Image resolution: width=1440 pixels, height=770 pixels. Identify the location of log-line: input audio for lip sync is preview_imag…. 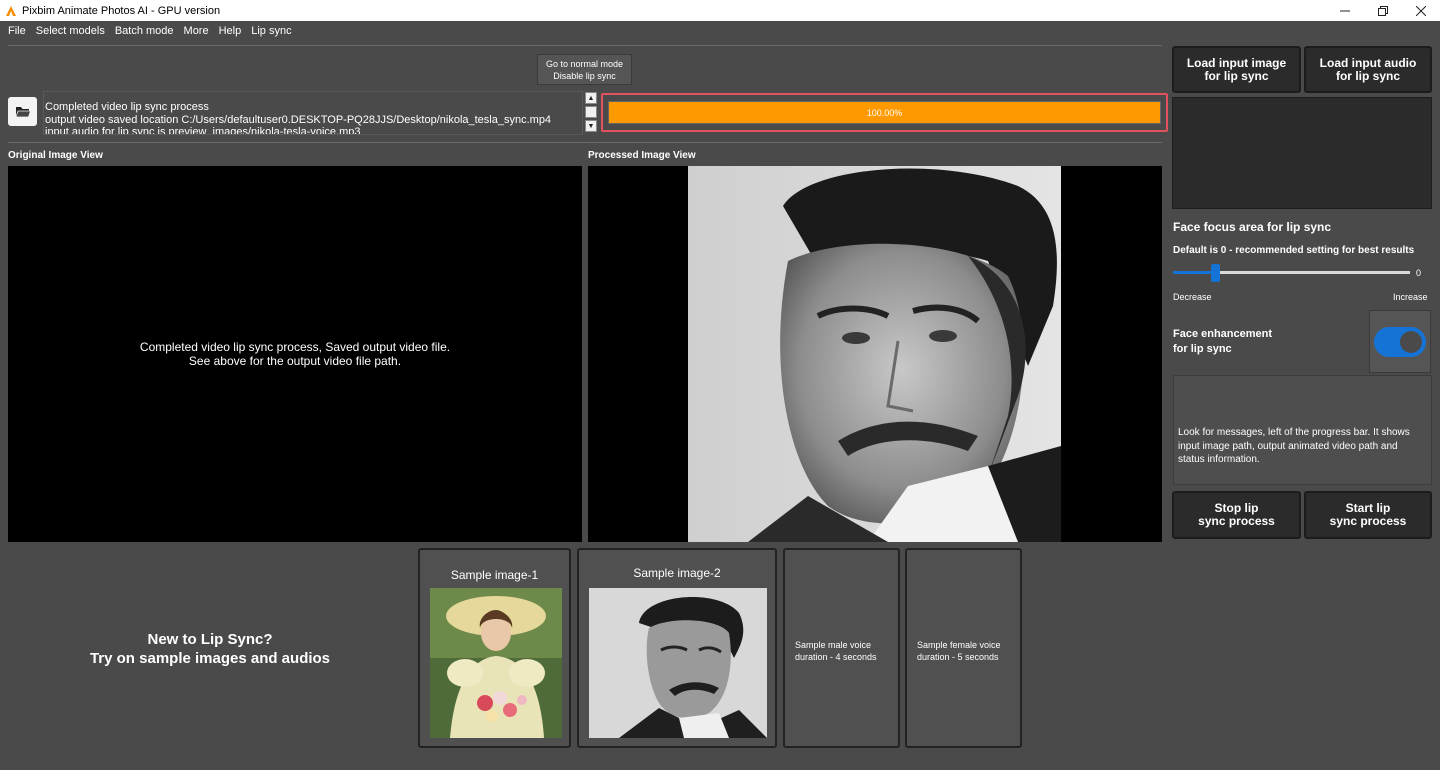
(203, 130).